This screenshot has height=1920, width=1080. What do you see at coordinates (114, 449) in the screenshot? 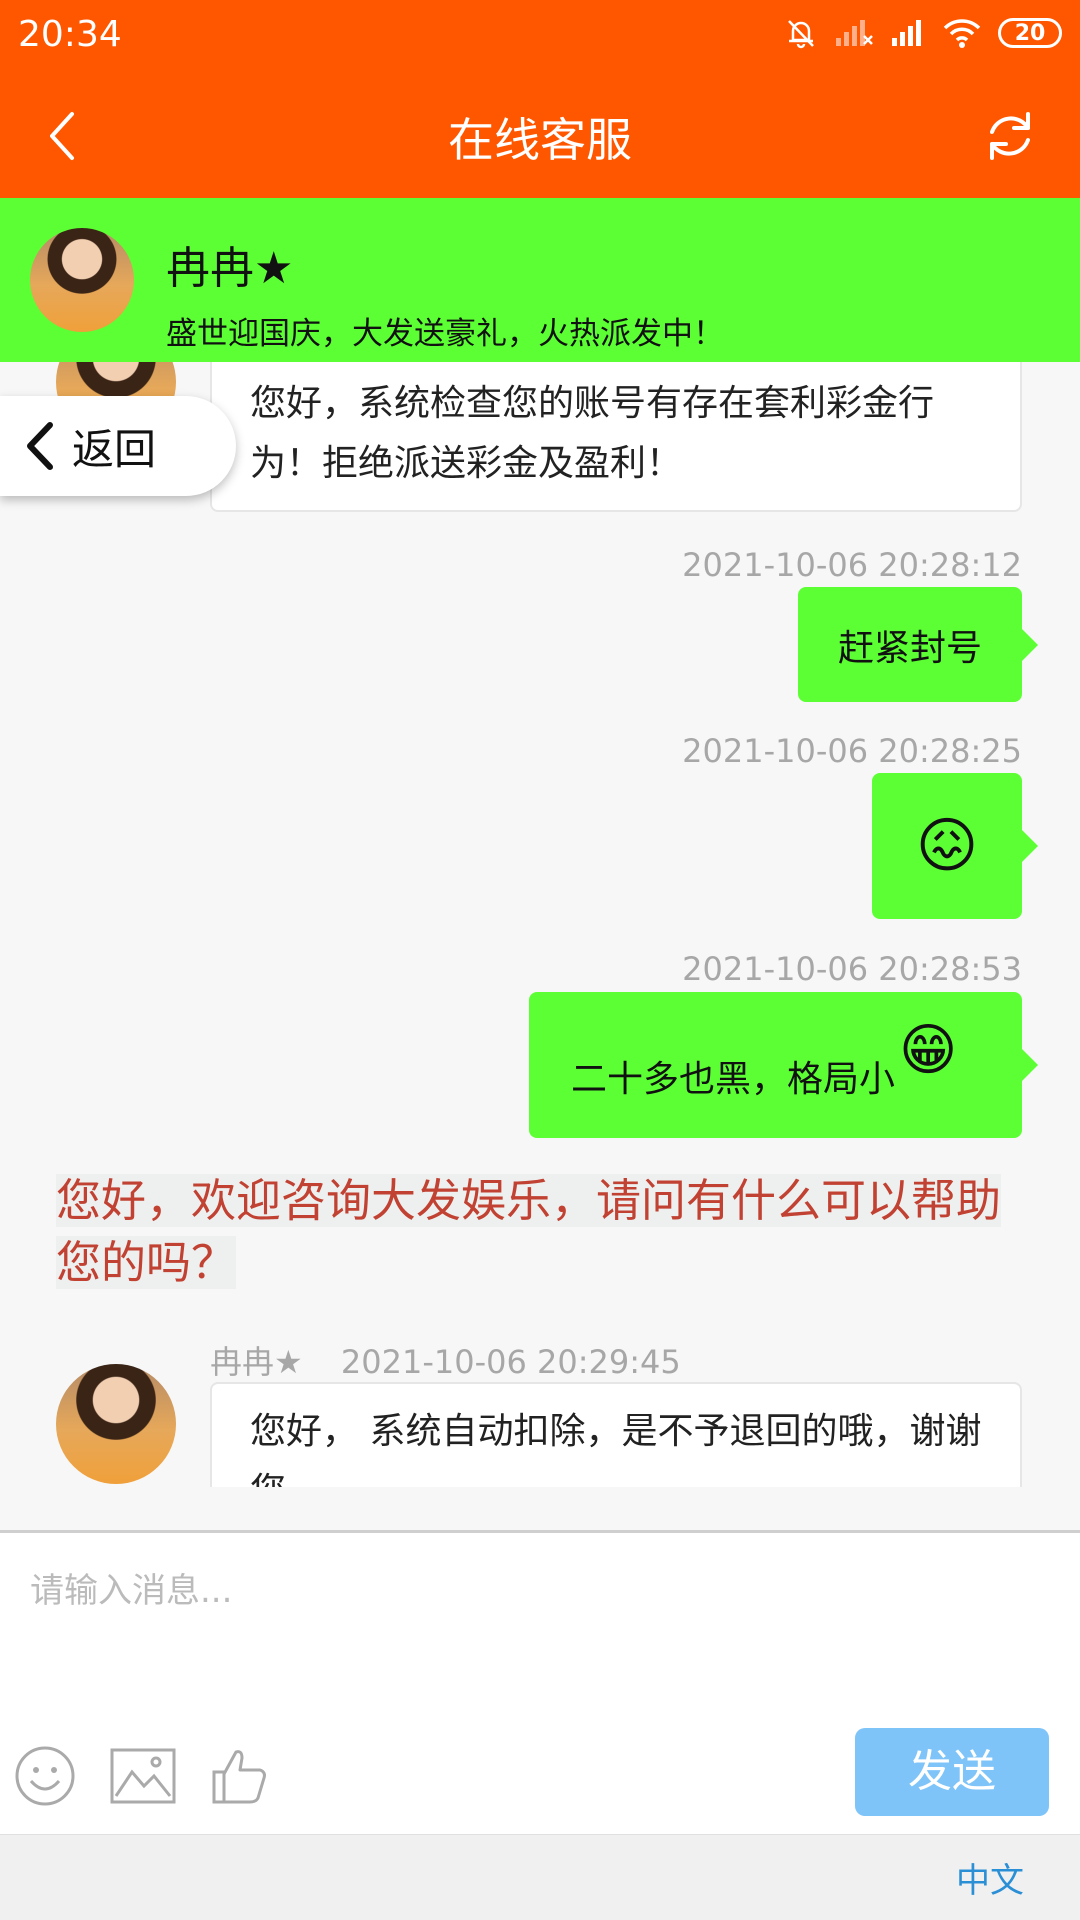
I see `back-pill-label: 返回` at bounding box center [114, 449].